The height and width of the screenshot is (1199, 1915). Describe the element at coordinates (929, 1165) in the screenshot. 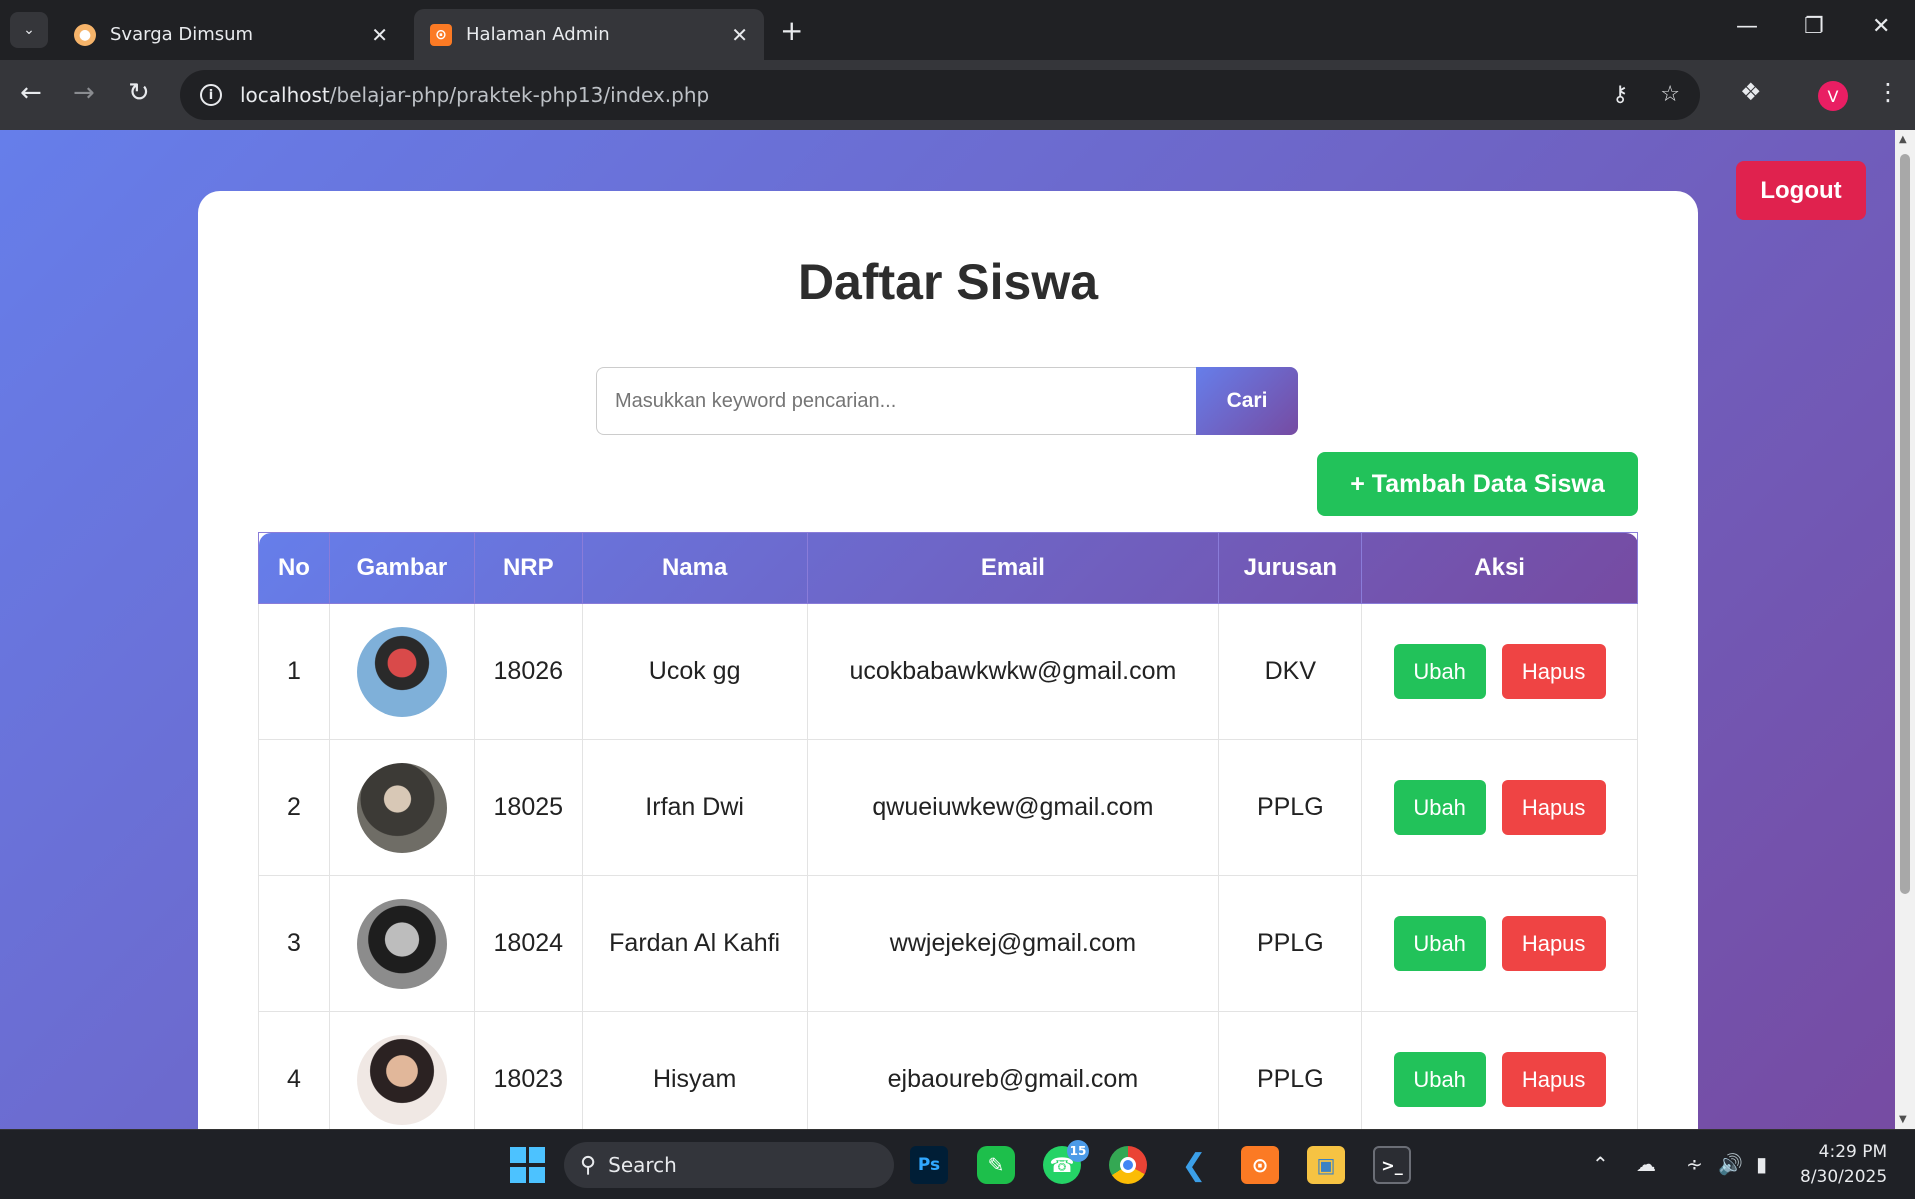

I see `photoshop-icon: Ps` at that location.